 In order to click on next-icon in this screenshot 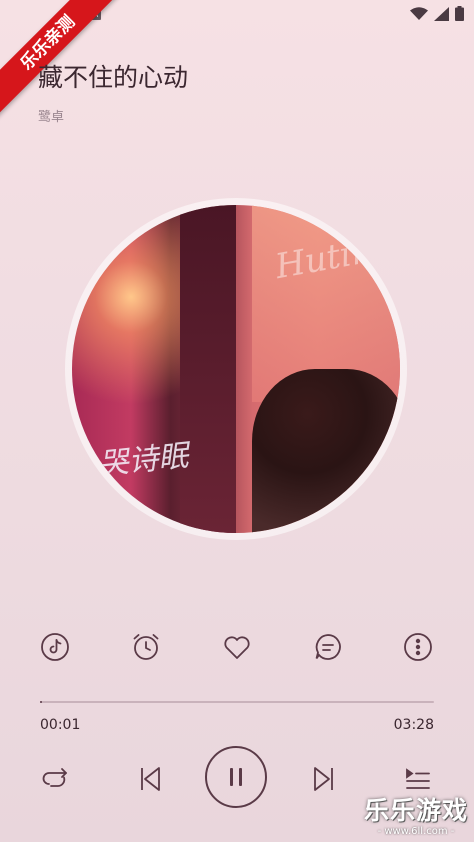, I will do `click(323, 779)`.